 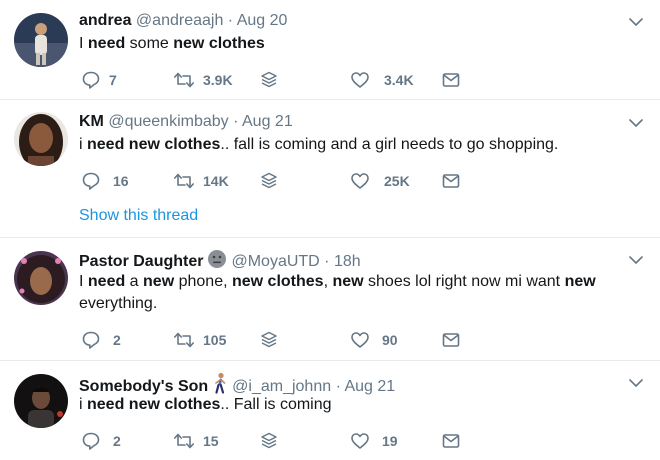 I want to click on handle: @andreaajh, so click(x=179, y=20).